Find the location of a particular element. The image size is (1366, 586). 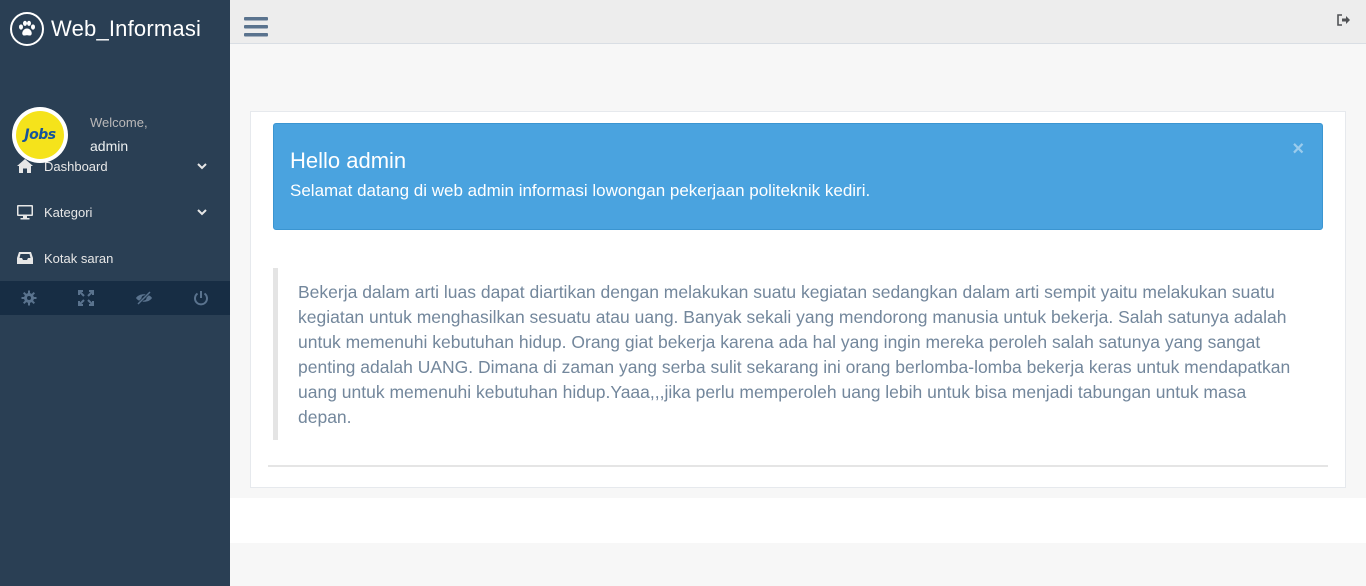

brand: Web_Informasi is located at coordinates (115, 29).